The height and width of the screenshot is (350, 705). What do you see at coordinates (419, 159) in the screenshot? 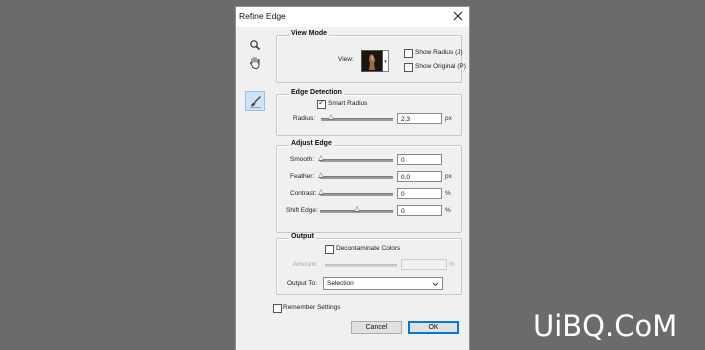
I see `smooth-input: 0` at bounding box center [419, 159].